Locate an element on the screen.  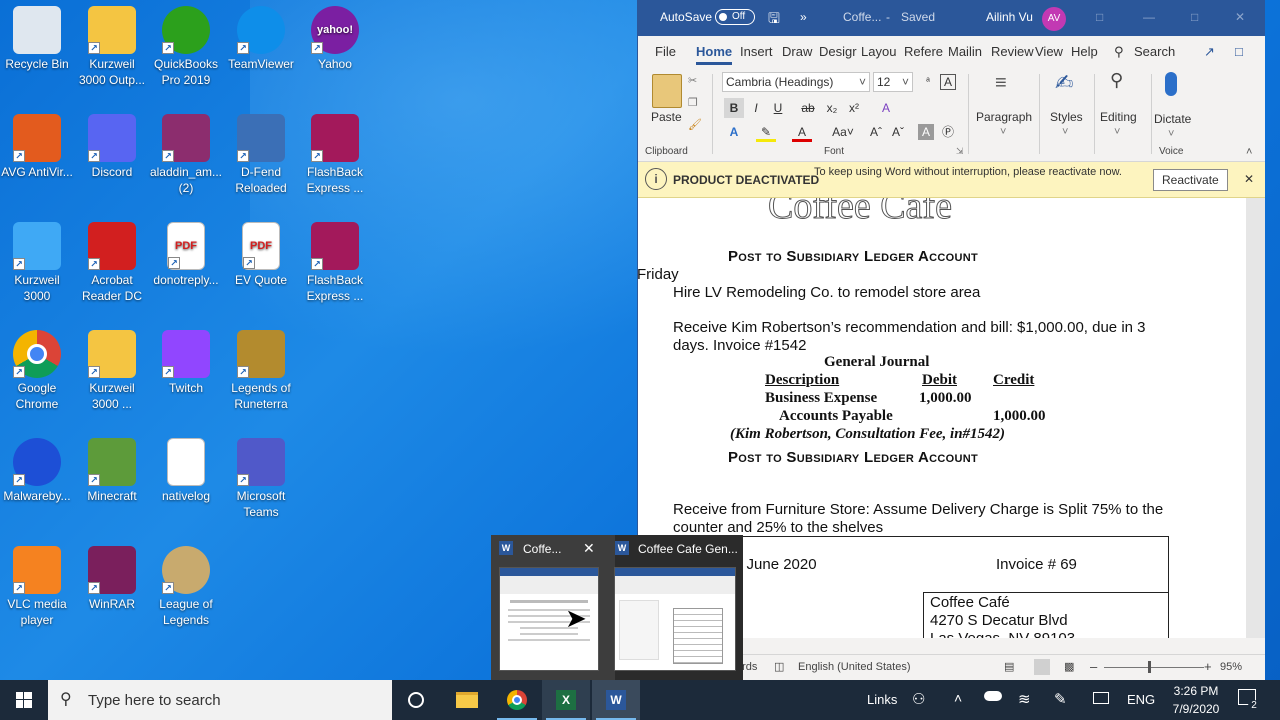
word-button: W is located at coordinates (616, 700).